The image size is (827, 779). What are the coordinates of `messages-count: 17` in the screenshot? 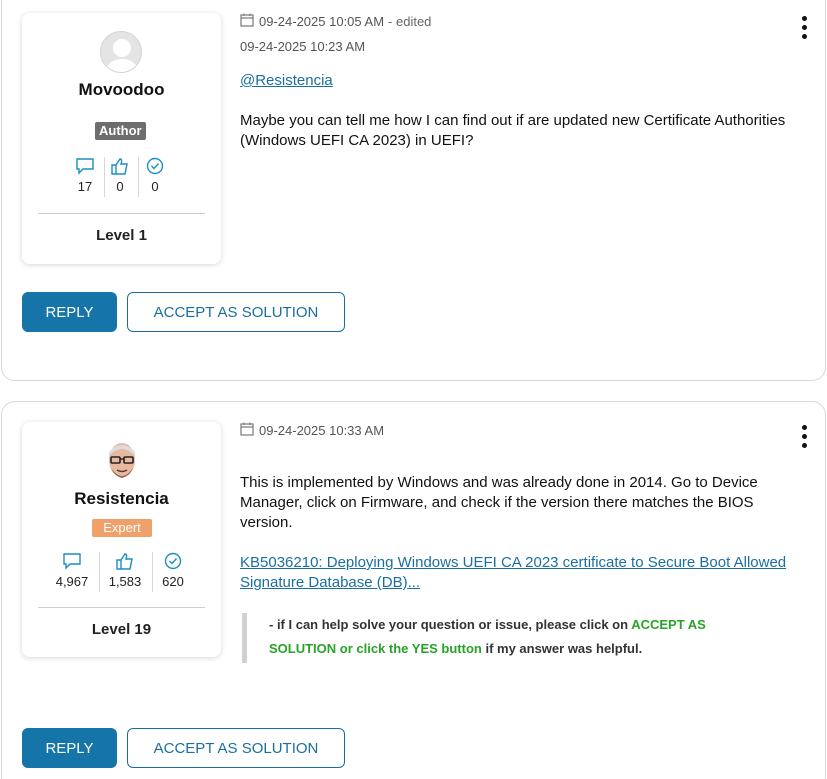 It's located at (85, 186).